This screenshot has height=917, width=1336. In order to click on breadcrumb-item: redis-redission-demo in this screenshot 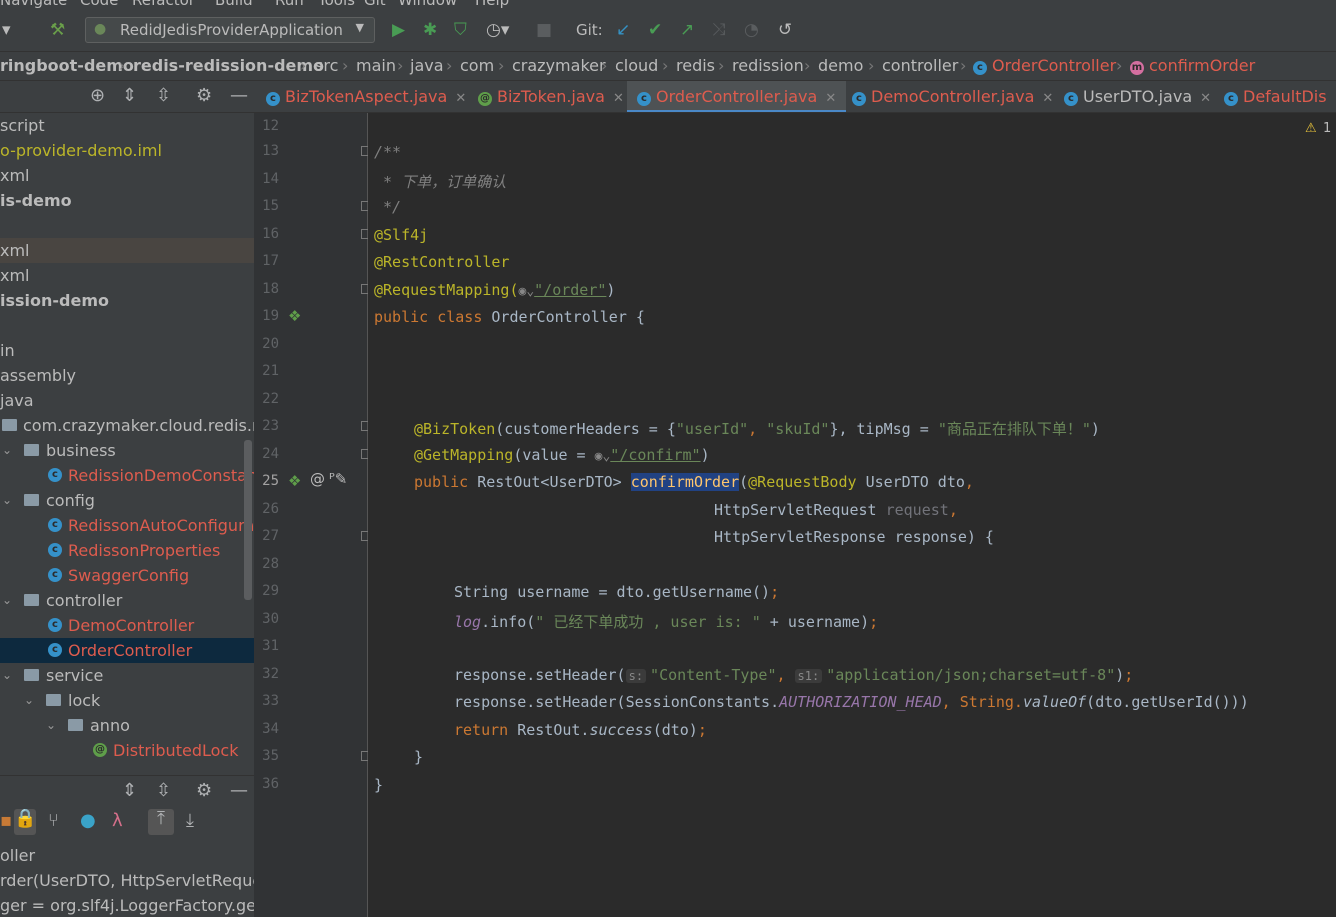, I will do `click(228, 65)`.